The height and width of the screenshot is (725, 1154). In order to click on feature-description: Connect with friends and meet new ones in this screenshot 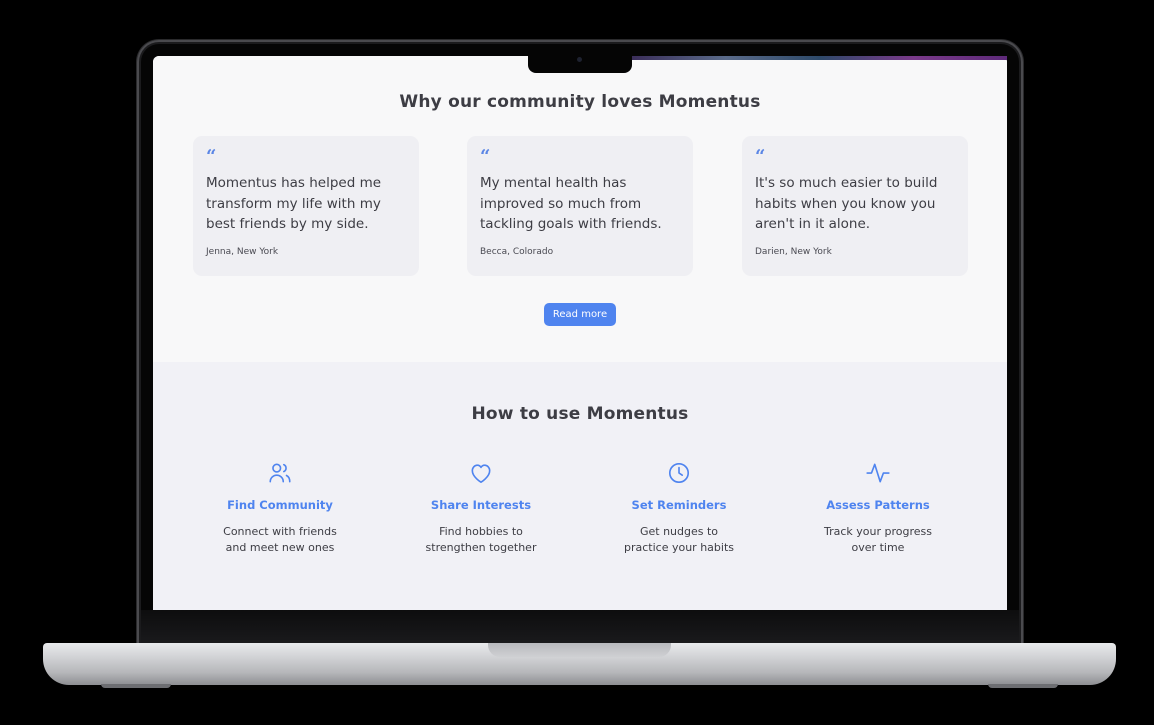, I will do `click(280, 539)`.